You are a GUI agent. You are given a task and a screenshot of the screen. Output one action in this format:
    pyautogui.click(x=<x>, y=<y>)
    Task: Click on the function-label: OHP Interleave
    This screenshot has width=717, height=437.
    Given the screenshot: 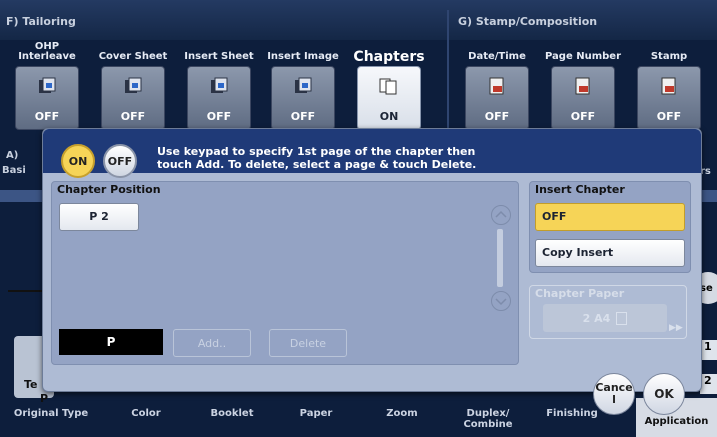 What is the action you would take?
    pyautogui.click(x=47, y=51)
    